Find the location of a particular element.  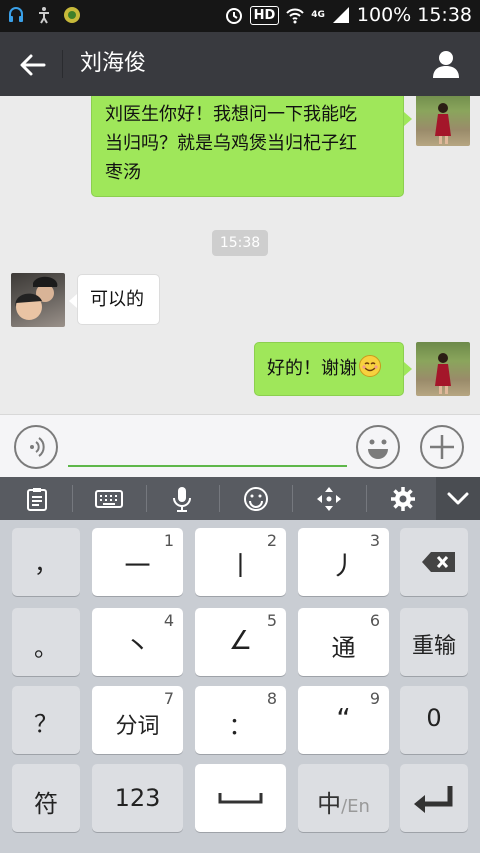

key-question-mark: ？ is located at coordinates (46, 720).